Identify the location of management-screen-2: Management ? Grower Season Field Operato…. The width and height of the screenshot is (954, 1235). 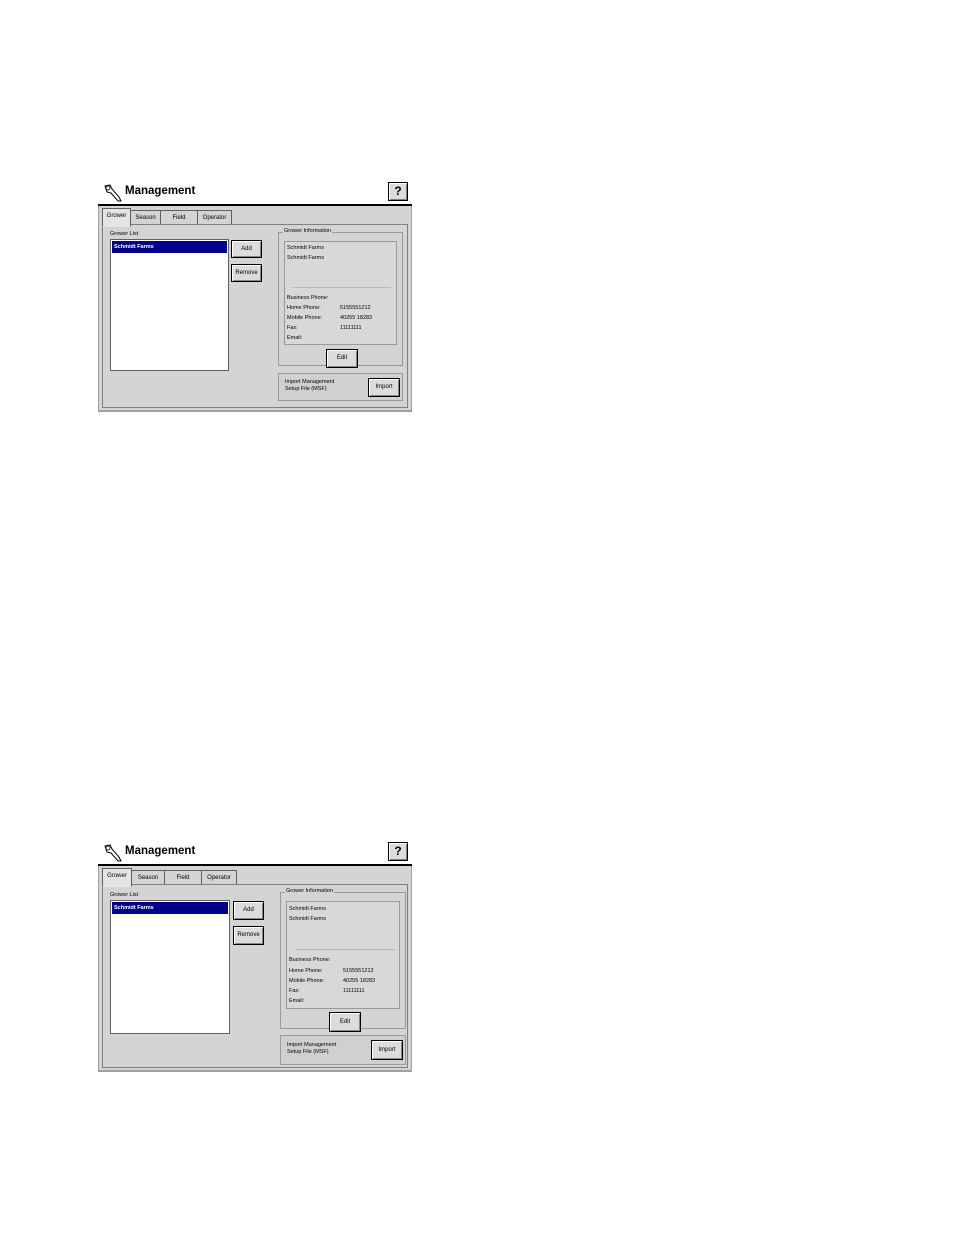
(255, 956).